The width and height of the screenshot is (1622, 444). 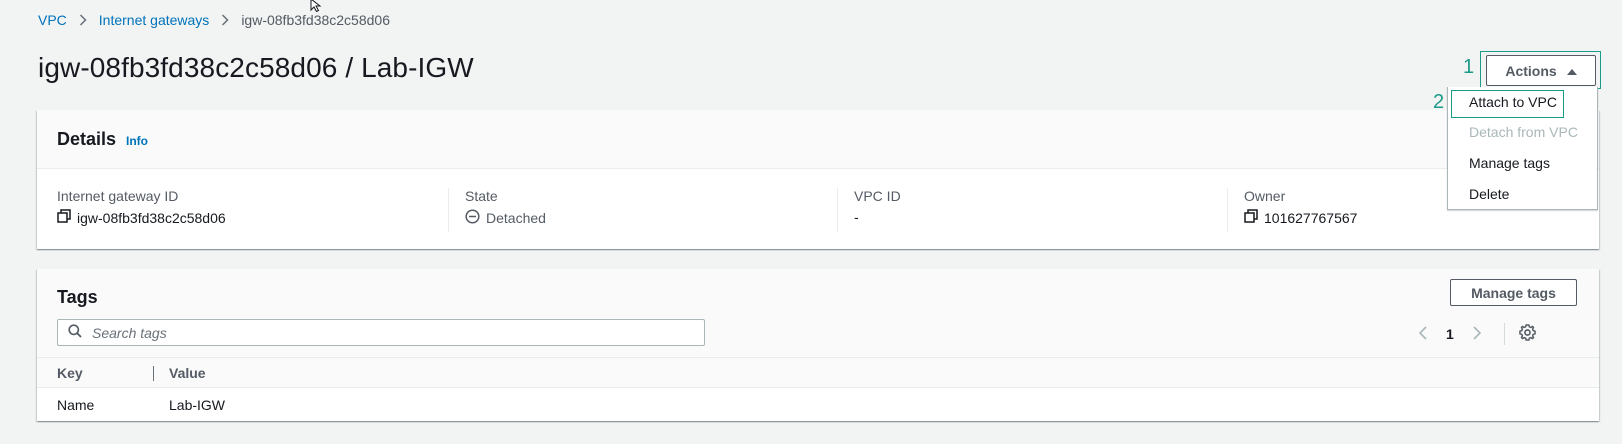 What do you see at coordinates (1523, 132) in the screenshot?
I see `menu-item-detach-from-vpc: Detach from VPC` at bounding box center [1523, 132].